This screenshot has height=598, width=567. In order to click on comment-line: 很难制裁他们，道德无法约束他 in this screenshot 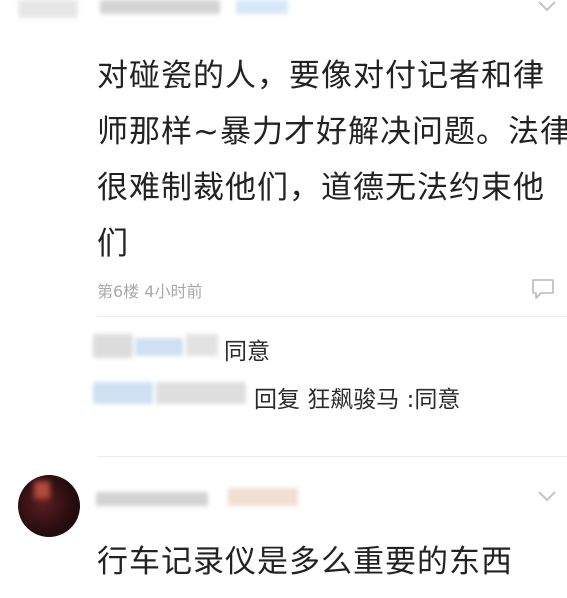, I will do `click(321, 188)`.